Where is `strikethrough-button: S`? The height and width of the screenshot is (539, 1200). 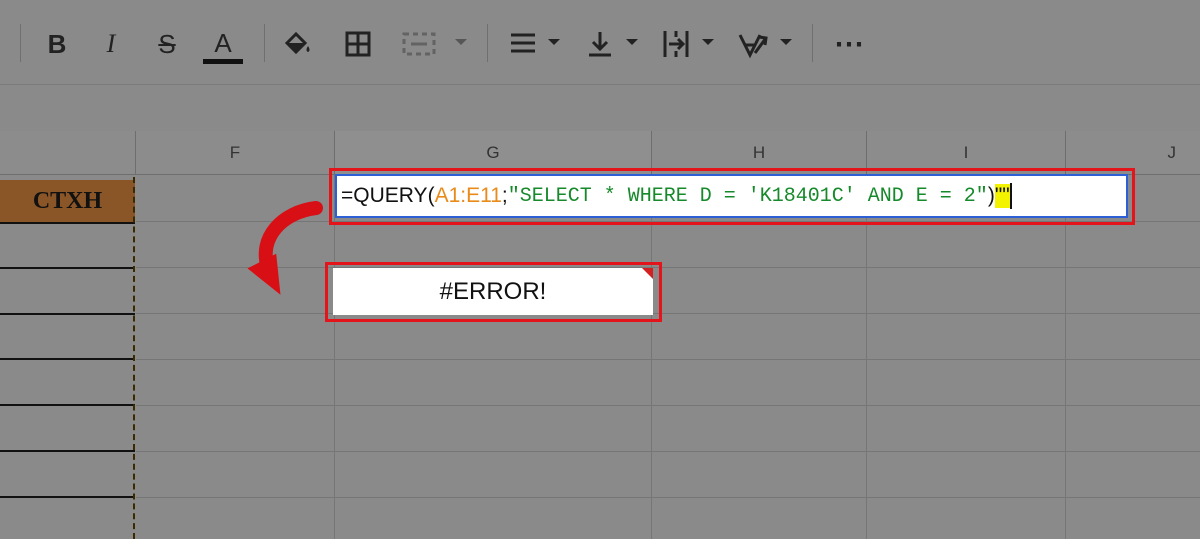
strikethrough-button: S is located at coordinates (167, 44).